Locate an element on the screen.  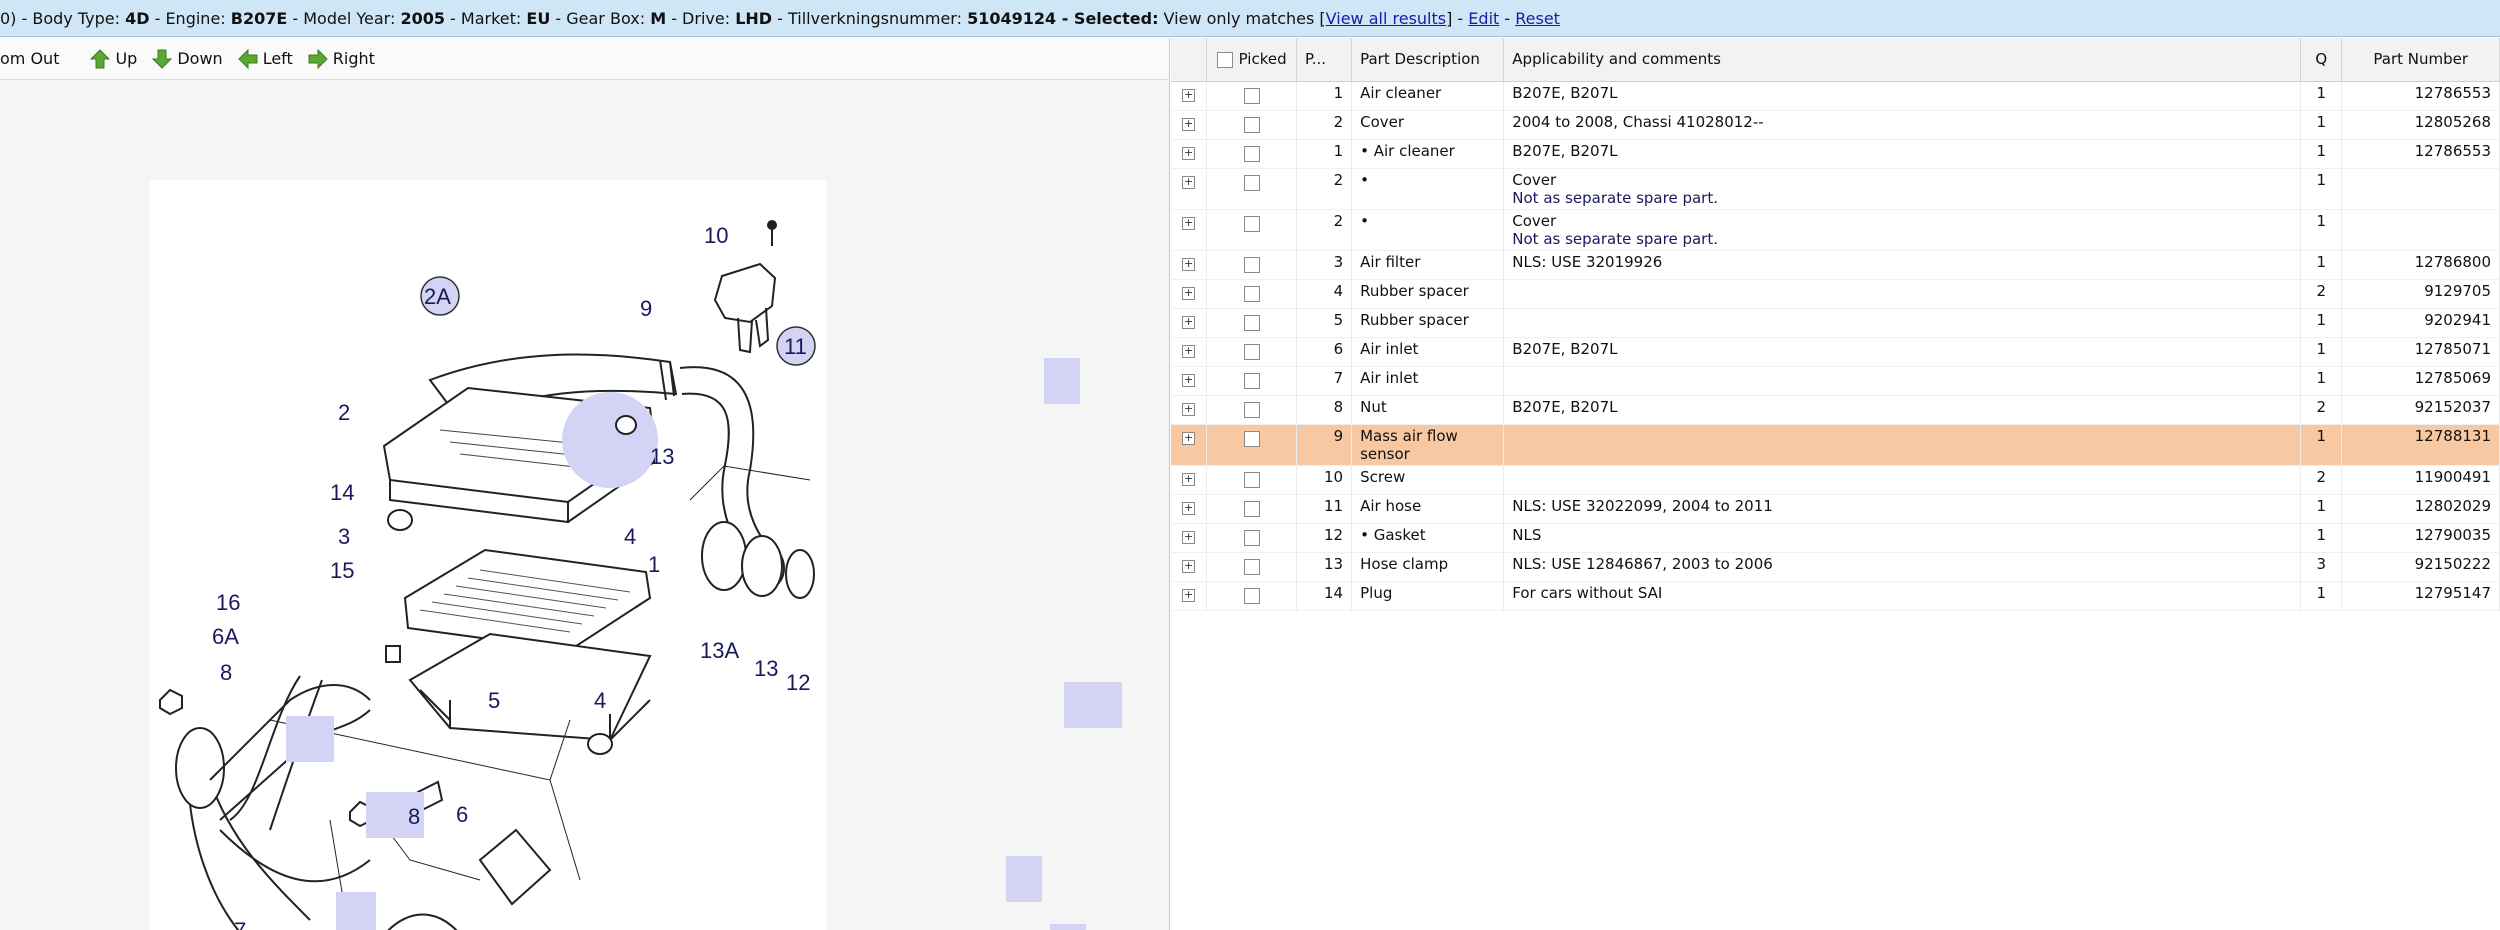
callout-13: 13 is located at coordinates (662, 456).